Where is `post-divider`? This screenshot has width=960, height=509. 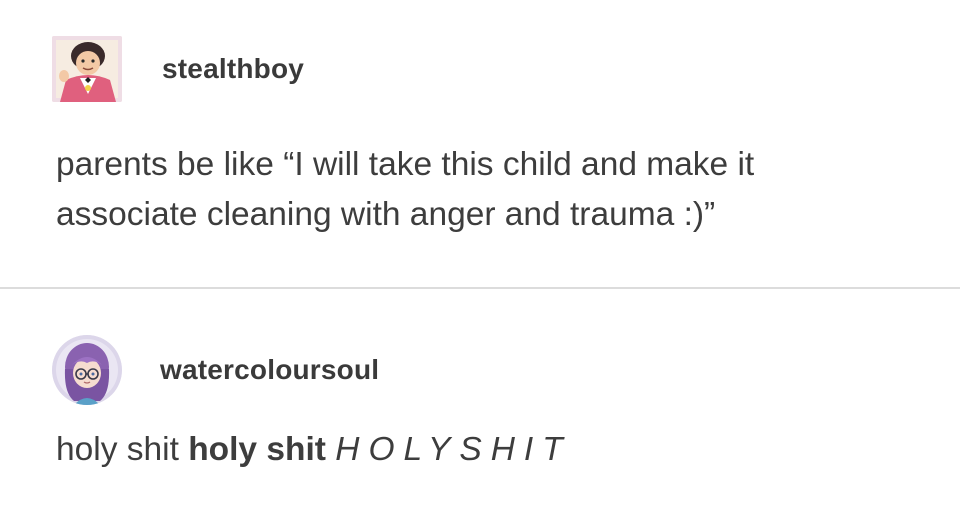
post-divider is located at coordinates (480, 288).